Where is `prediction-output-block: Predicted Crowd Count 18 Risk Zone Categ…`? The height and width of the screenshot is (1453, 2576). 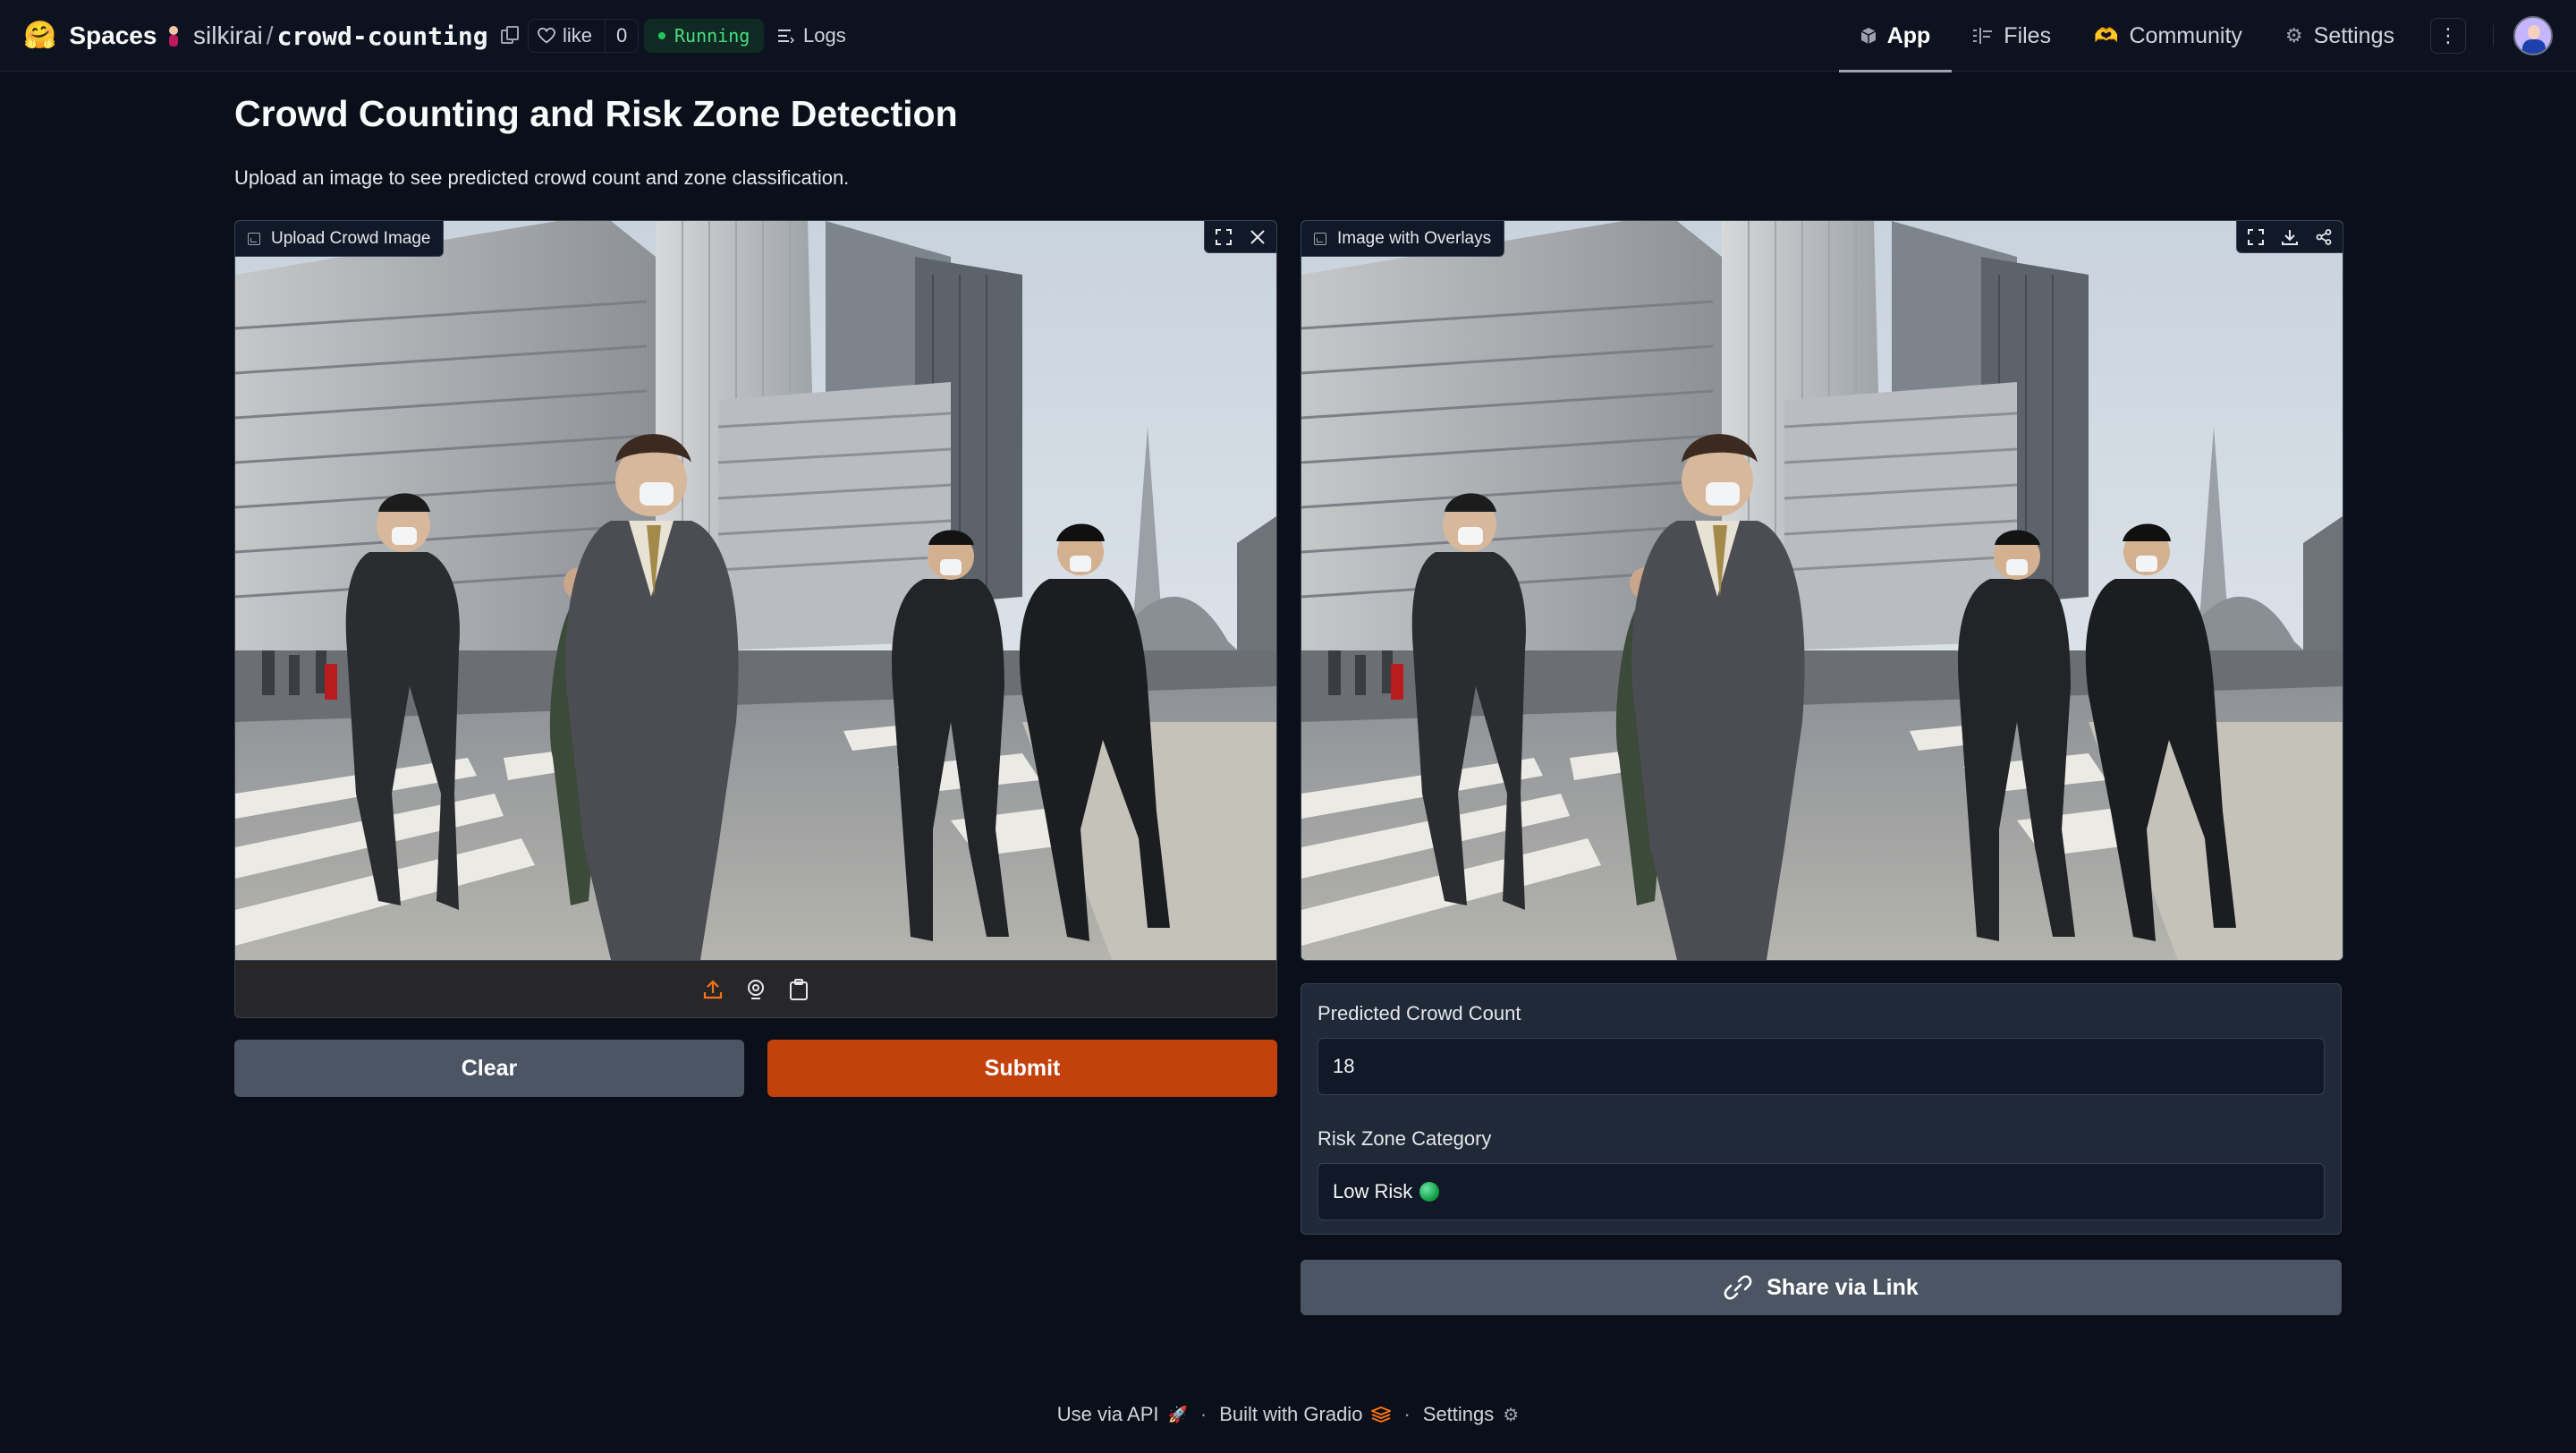
prediction-output-block: Predicted Crowd Count 18 Risk Zone Categ… is located at coordinates (1821, 1109).